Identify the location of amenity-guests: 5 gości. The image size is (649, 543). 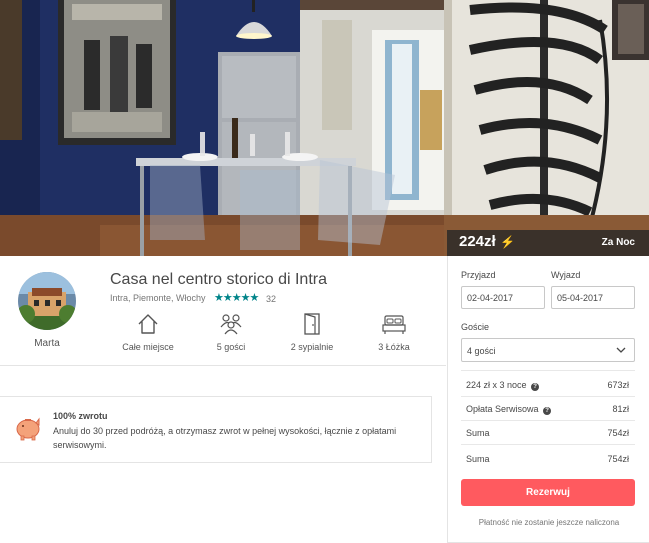
(231, 332).